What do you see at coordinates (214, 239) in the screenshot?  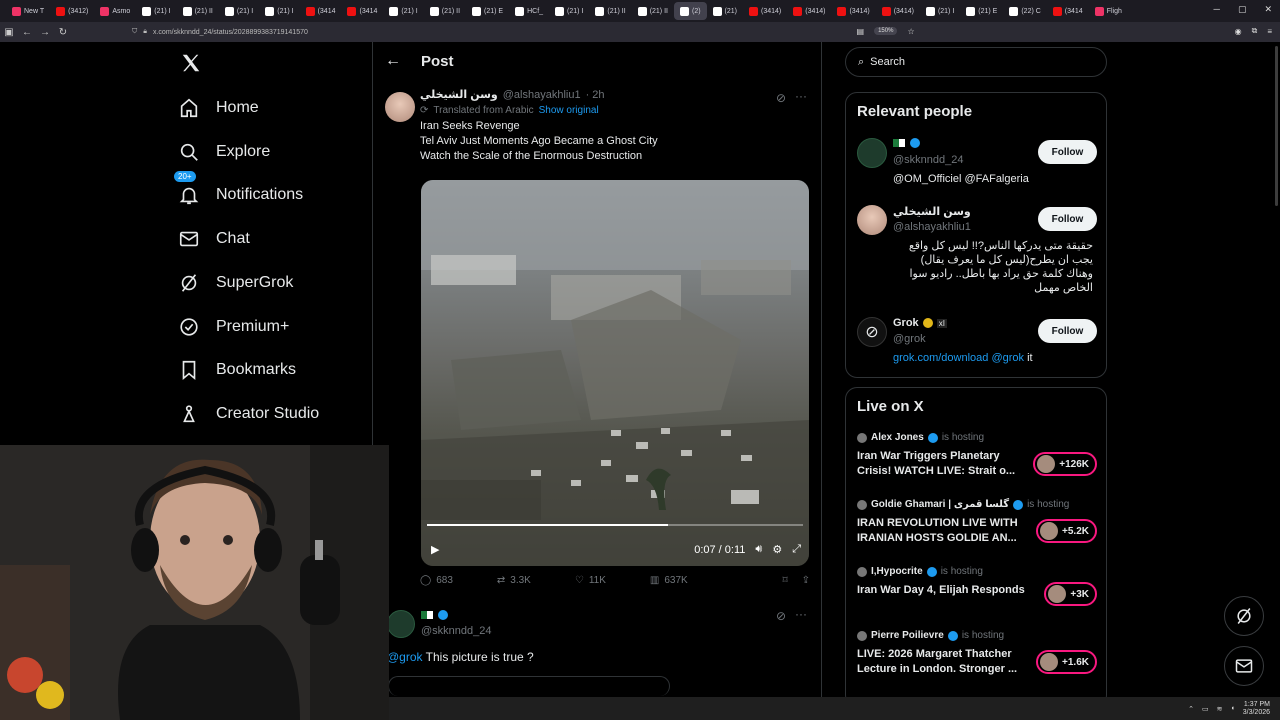 I see `nav-item-chat: Chat` at bounding box center [214, 239].